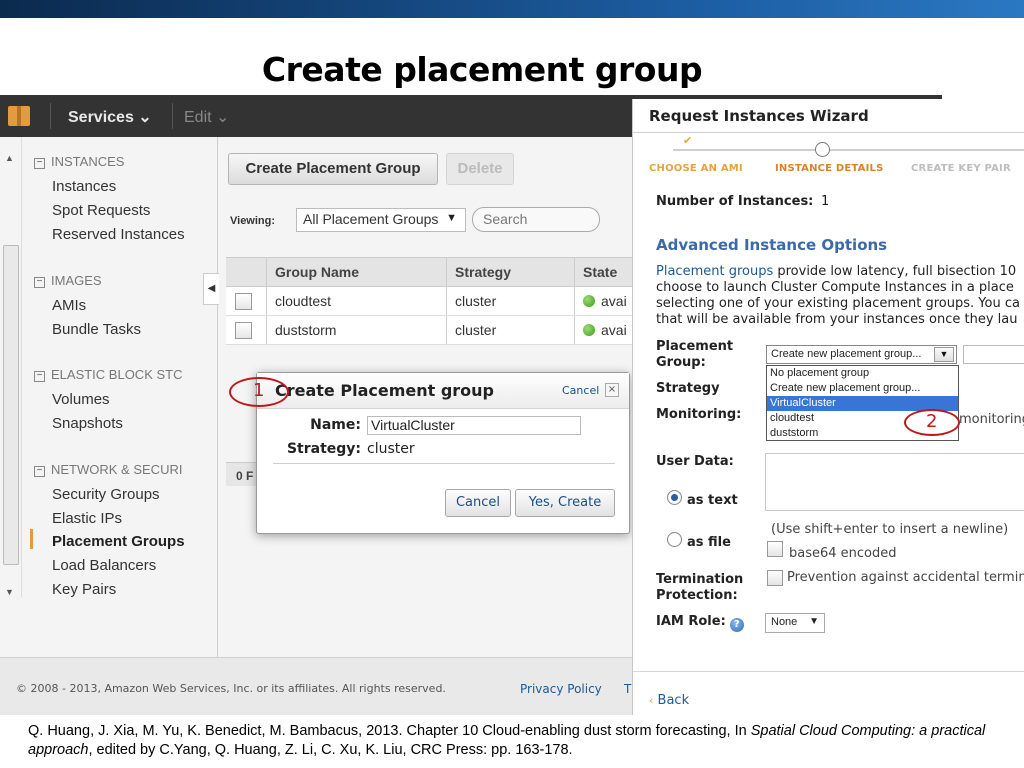 The image size is (1024, 768). I want to click on as-file-radio, so click(674, 539).